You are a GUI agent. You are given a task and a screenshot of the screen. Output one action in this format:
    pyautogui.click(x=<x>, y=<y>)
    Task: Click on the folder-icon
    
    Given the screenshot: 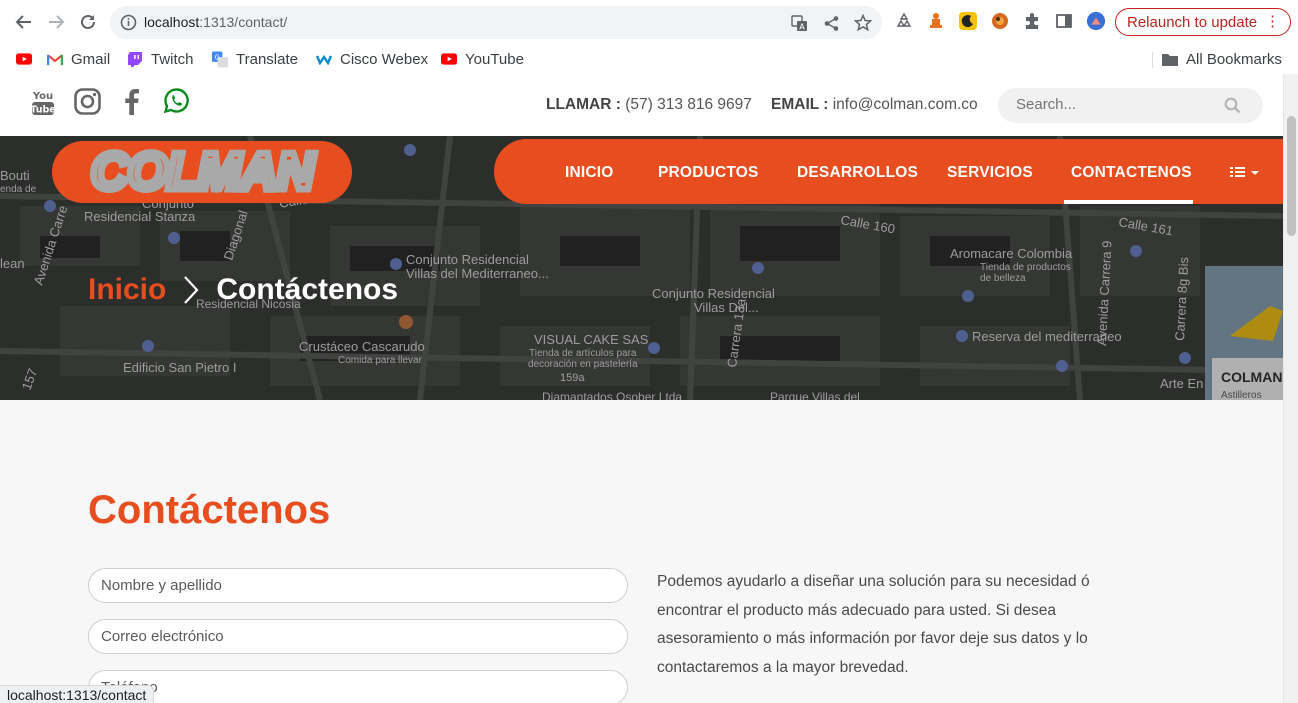 What is the action you would take?
    pyautogui.click(x=1170, y=59)
    